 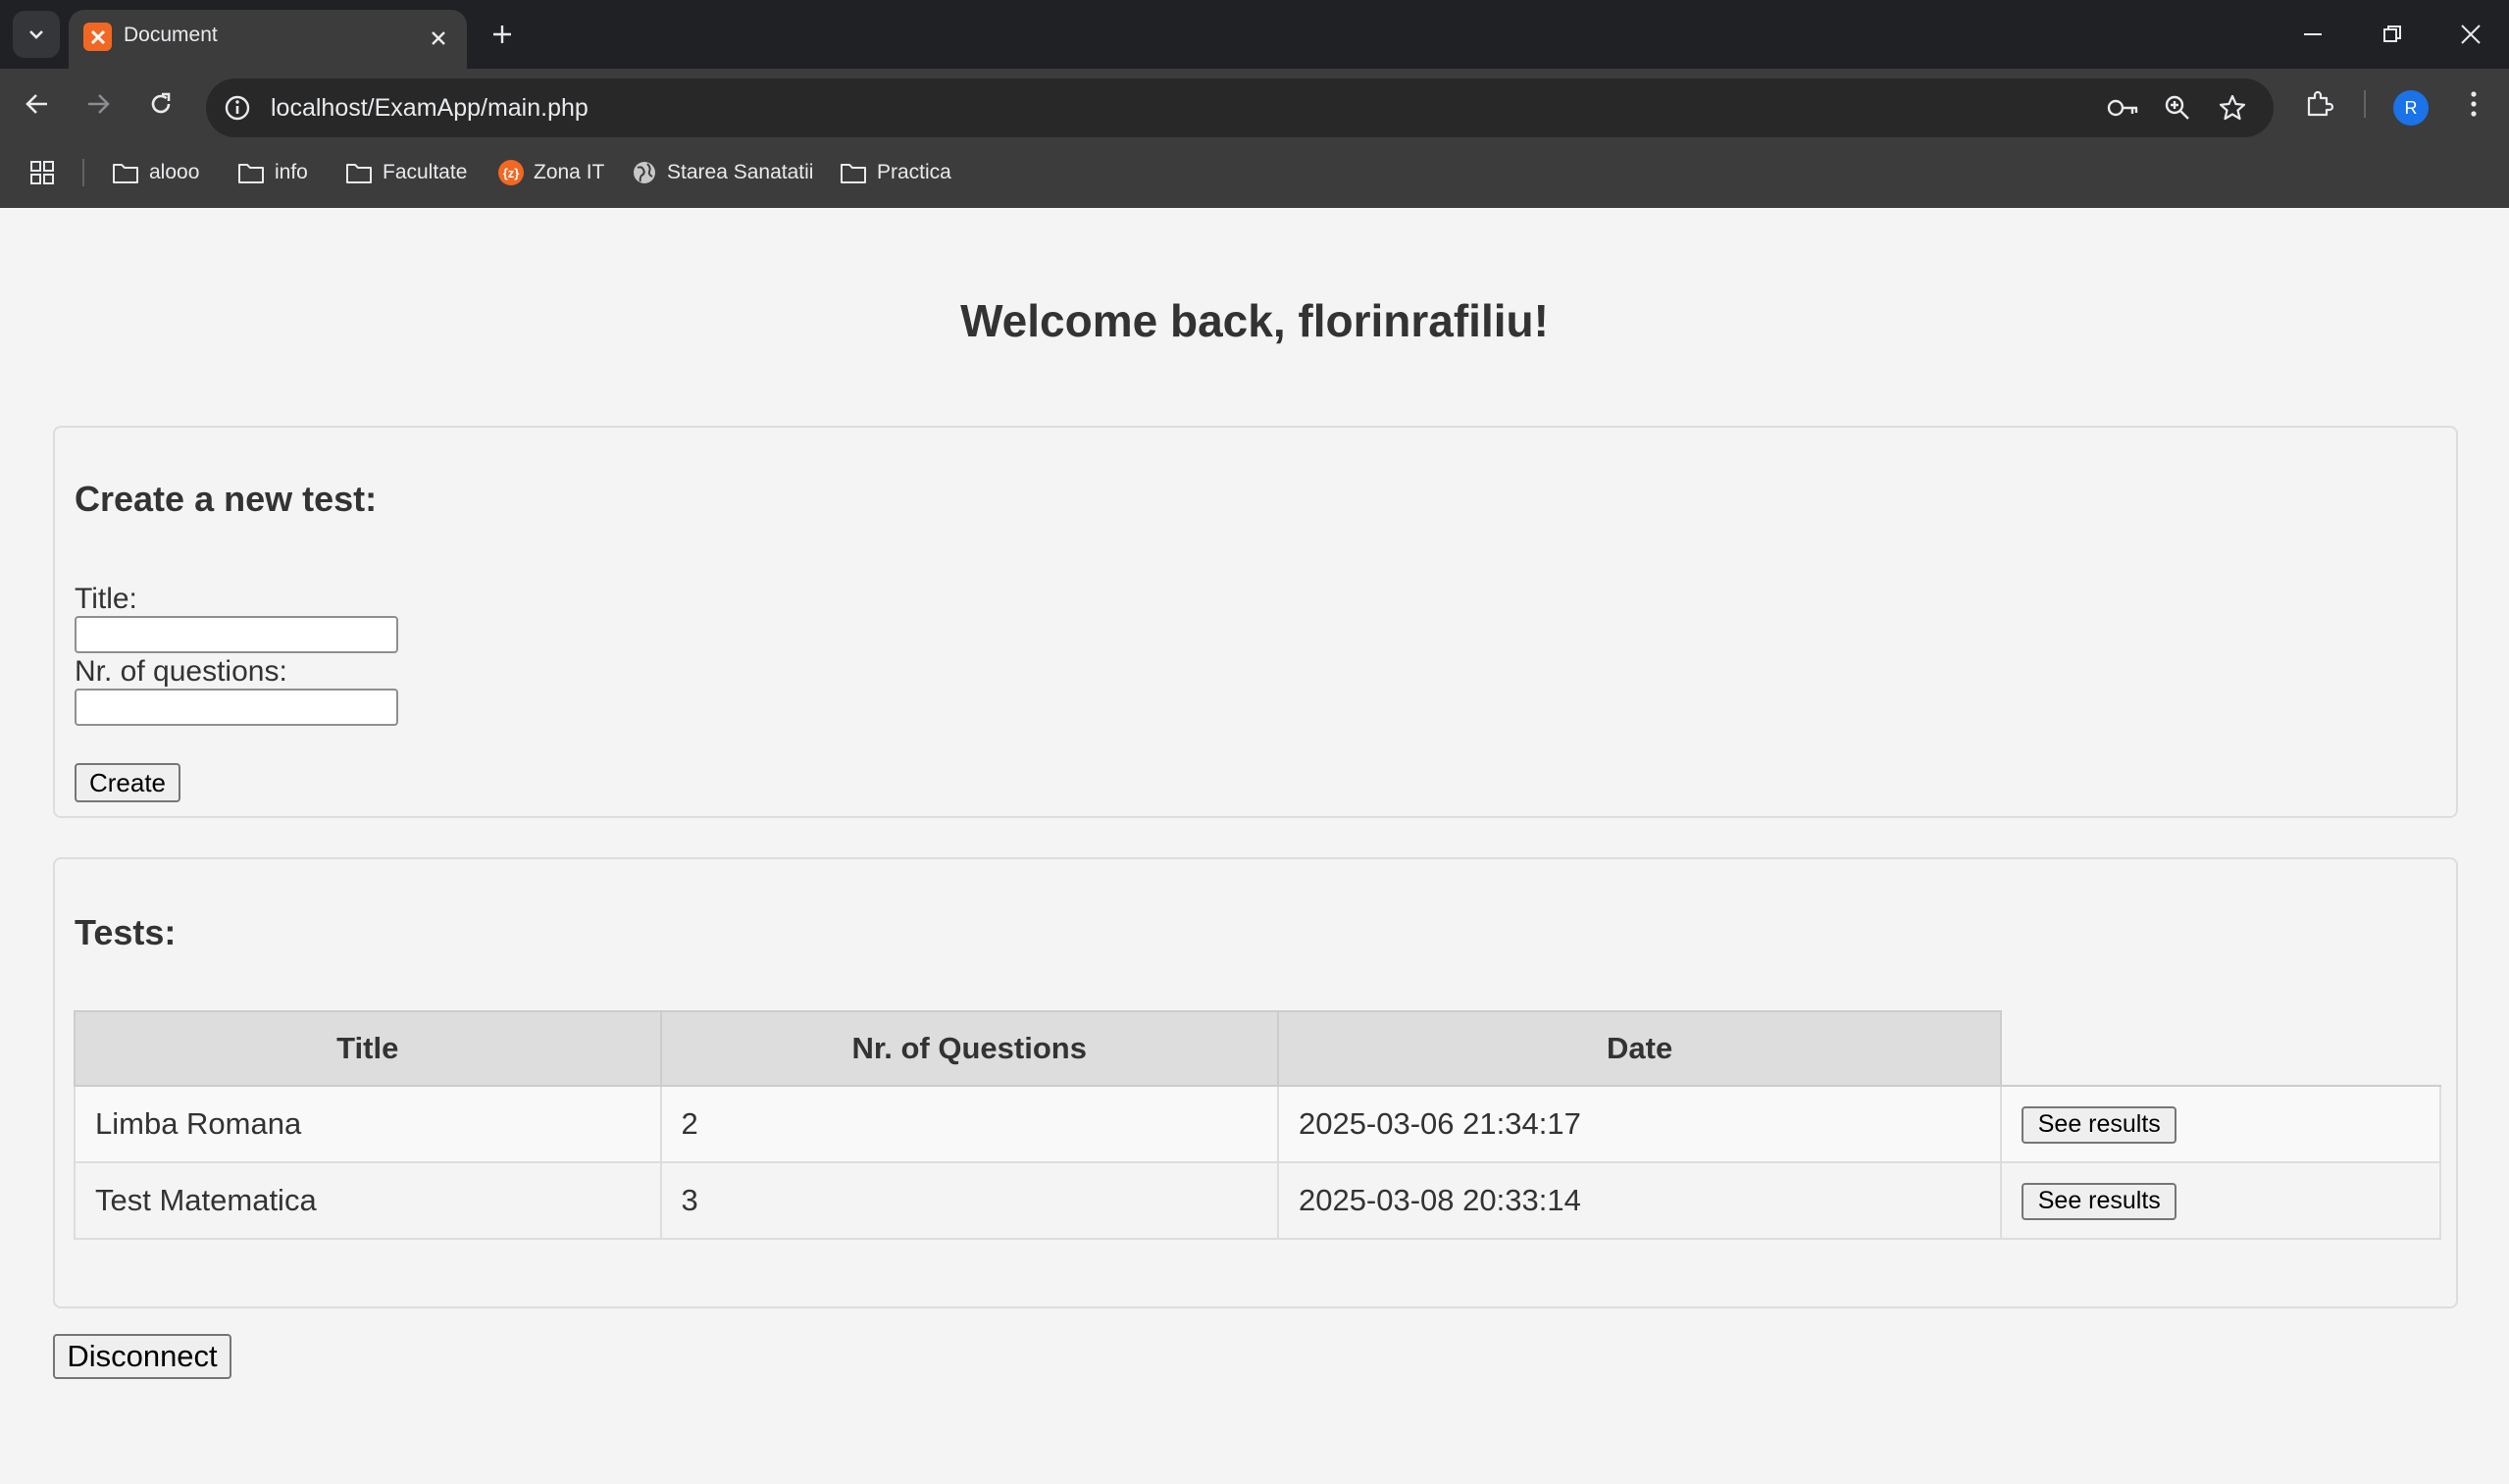 What do you see at coordinates (1254, 34) in the screenshot?
I see `tab-strip: Document` at bounding box center [1254, 34].